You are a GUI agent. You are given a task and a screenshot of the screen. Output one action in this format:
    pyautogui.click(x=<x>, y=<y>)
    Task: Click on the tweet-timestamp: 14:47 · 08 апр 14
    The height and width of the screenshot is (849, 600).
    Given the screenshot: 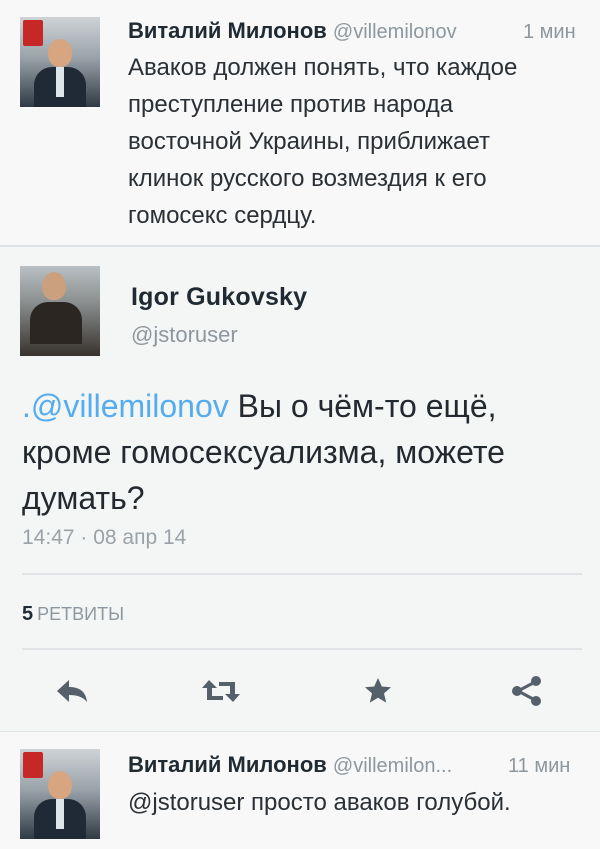 What is the action you would take?
    pyautogui.click(x=104, y=537)
    